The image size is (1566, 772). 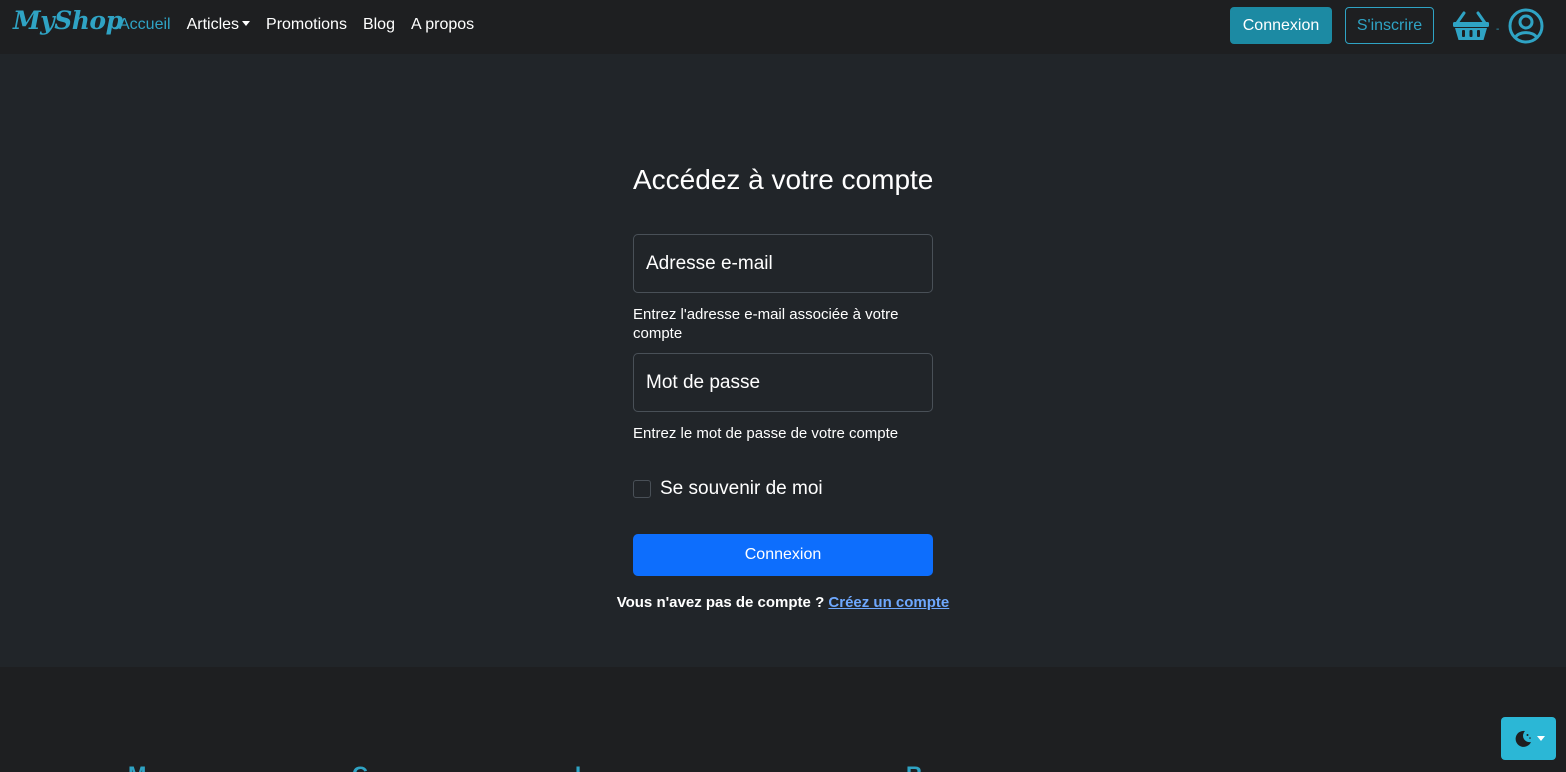 What do you see at coordinates (914, 767) in the screenshot?
I see `footer-heading-4: R` at bounding box center [914, 767].